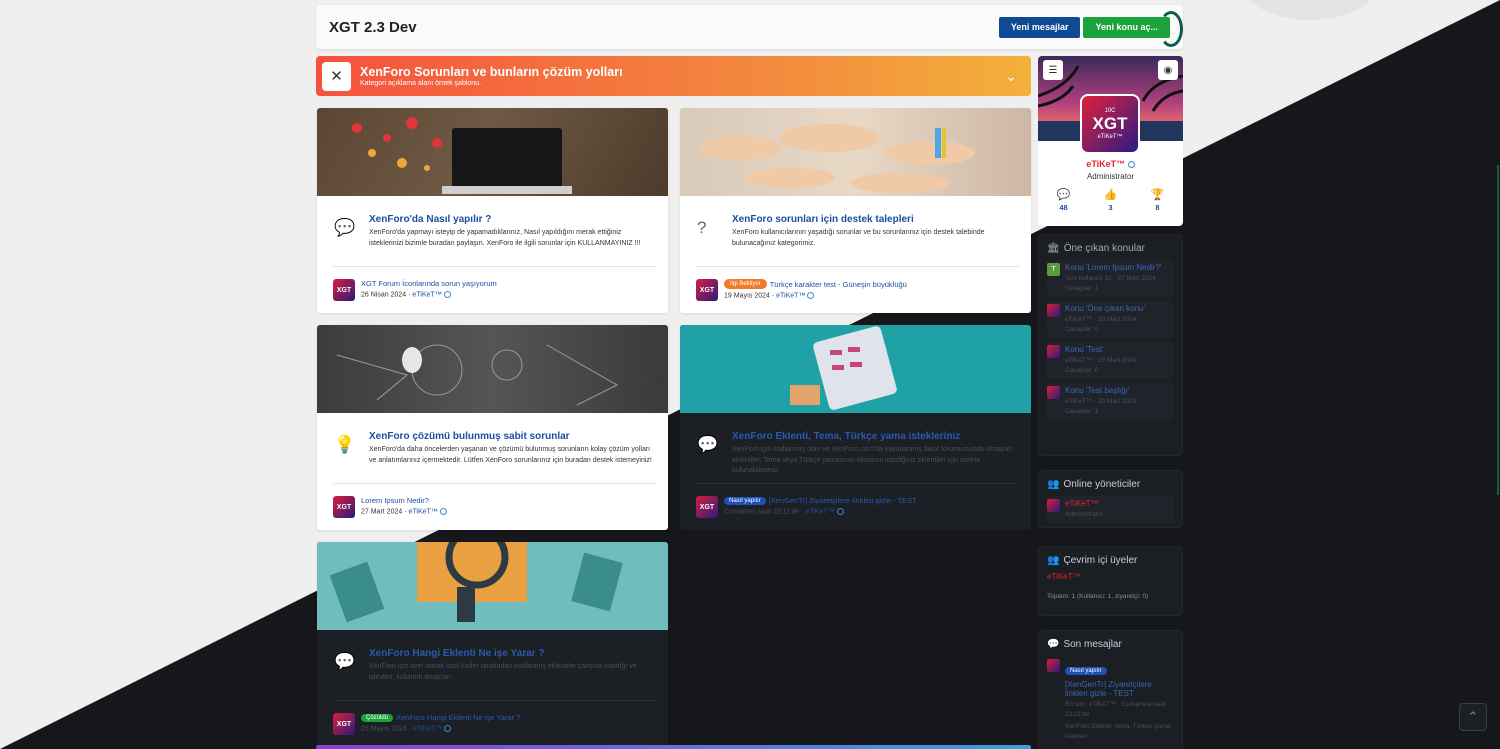 Image resolution: width=1500 pixels, height=749 pixels. Describe the element at coordinates (1168, 70) in the screenshot. I see `camera-icon: ◉` at that location.